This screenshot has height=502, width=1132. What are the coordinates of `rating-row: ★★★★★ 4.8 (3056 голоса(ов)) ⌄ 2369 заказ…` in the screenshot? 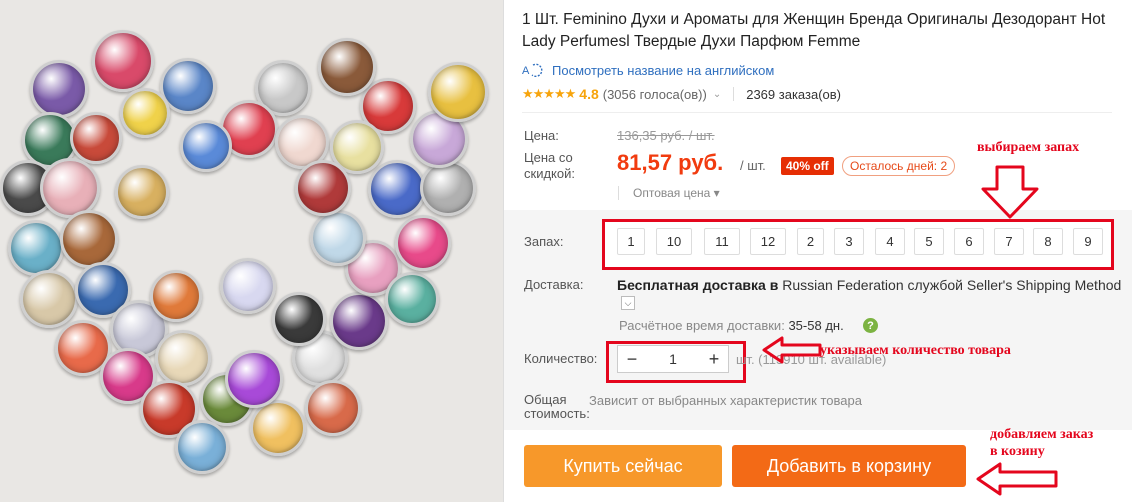 It's located at (681, 94).